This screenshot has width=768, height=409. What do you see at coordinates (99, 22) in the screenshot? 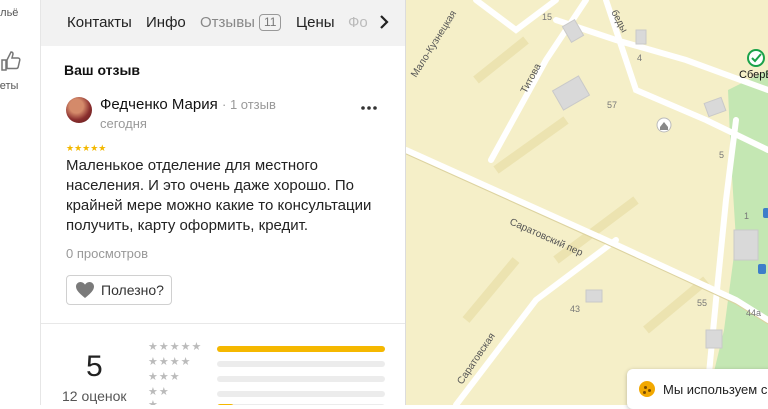
I see `tab-contacts: Контакты` at bounding box center [99, 22].